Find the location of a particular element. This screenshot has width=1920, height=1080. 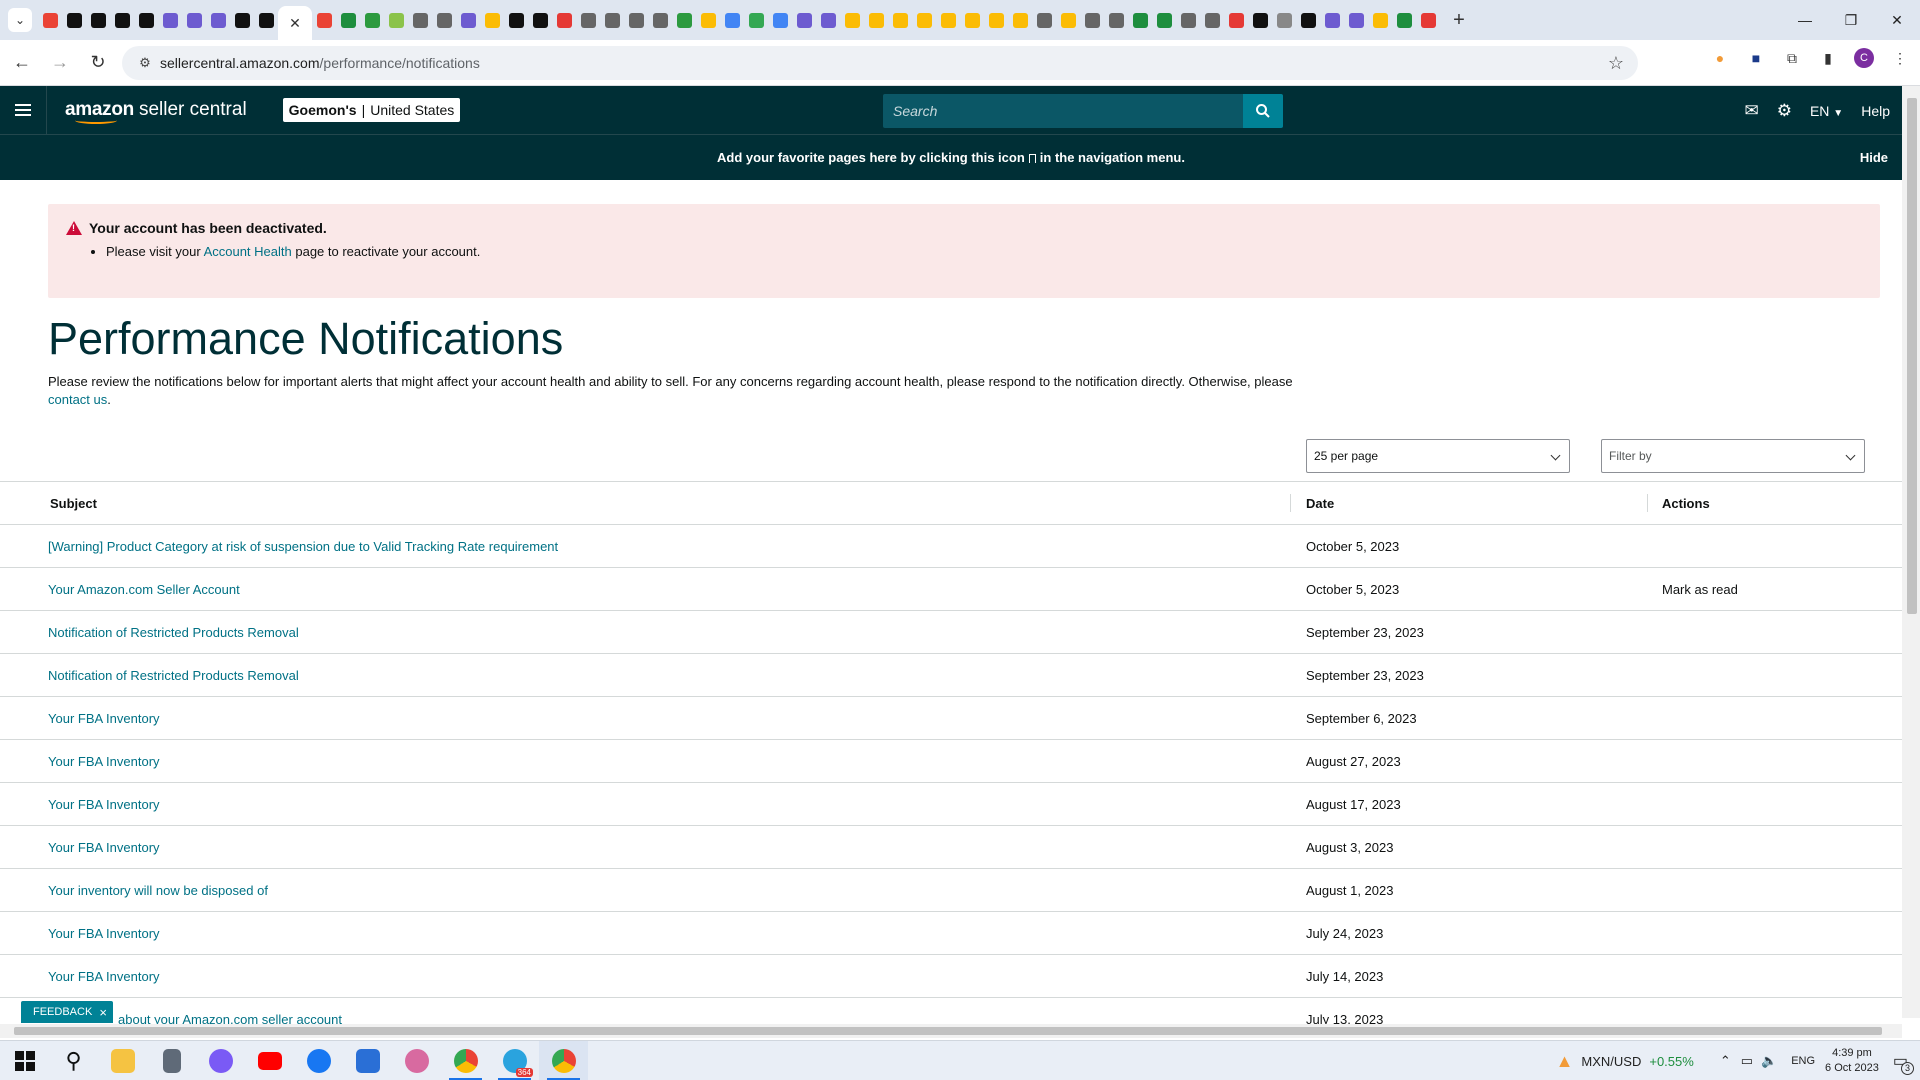

windows-start-icon is located at coordinates (24, 1060).